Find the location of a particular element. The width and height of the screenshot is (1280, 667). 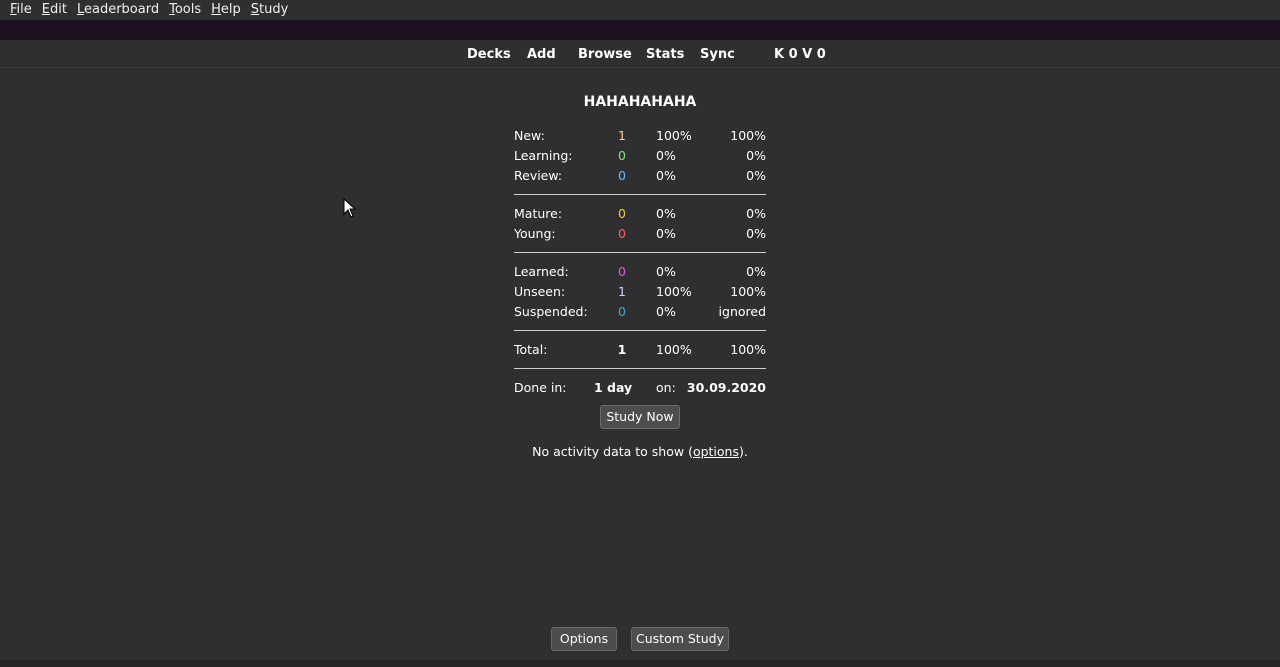

stat-label: Learned: is located at coordinates (541, 271).